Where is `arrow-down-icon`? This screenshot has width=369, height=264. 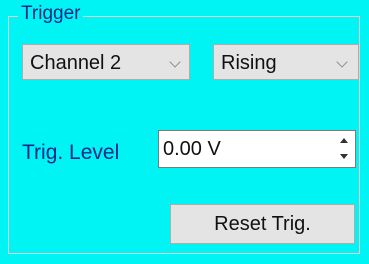 arrow-down-icon is located at coordinates (344, 156).